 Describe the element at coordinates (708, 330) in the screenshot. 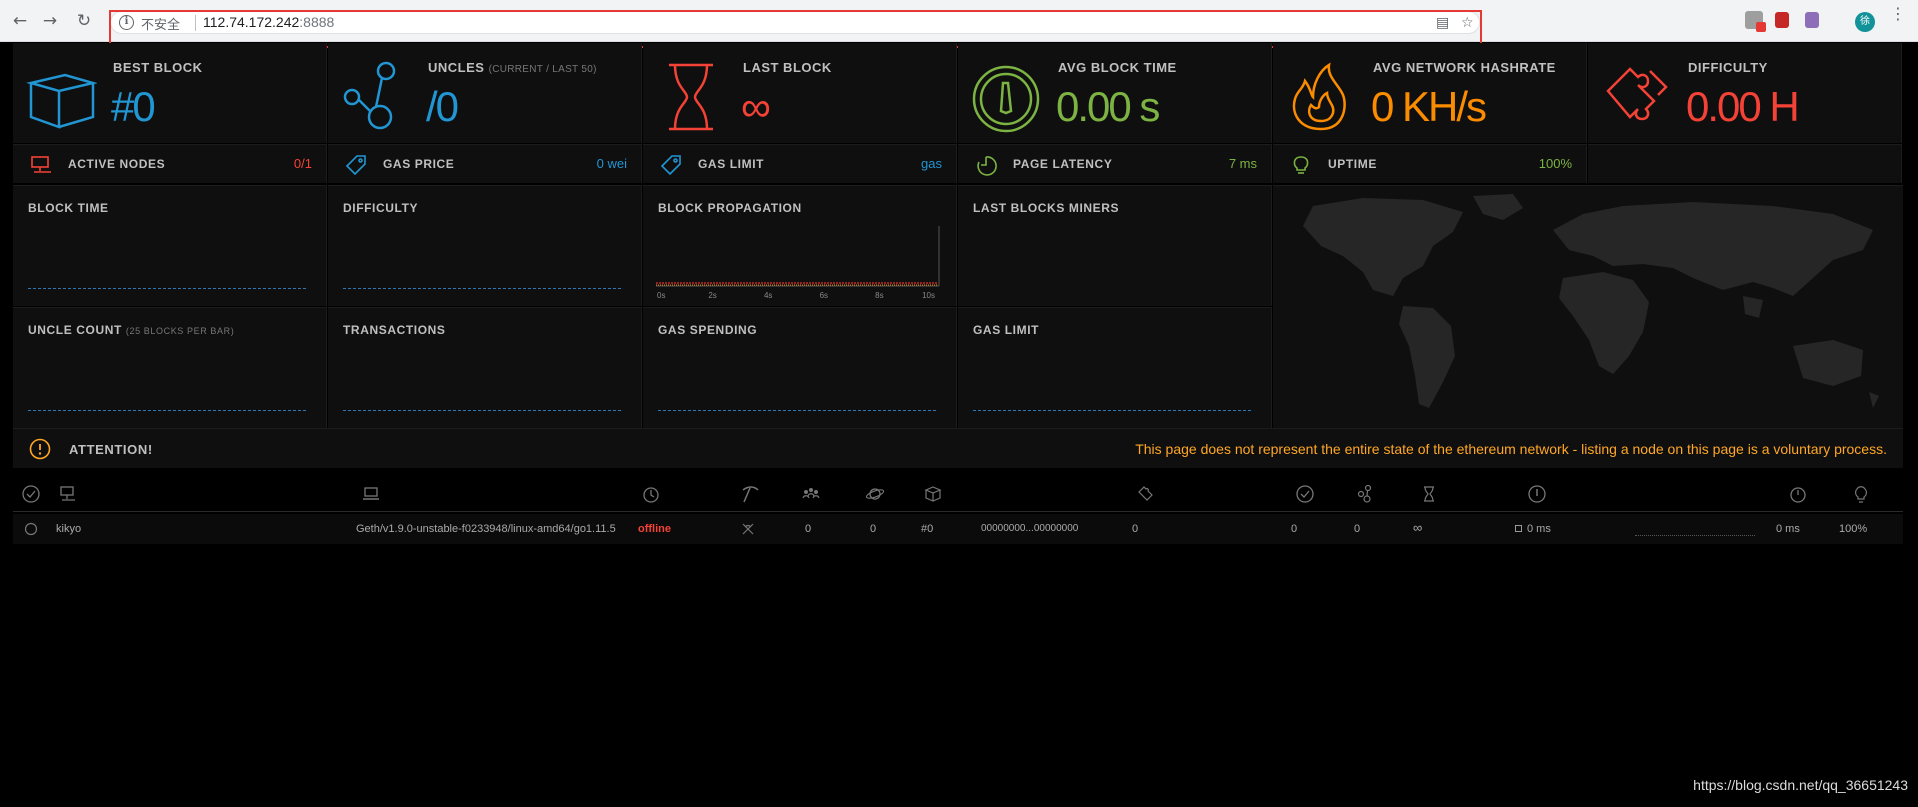

I see `chart-title: GAS SPENDING` at that location.